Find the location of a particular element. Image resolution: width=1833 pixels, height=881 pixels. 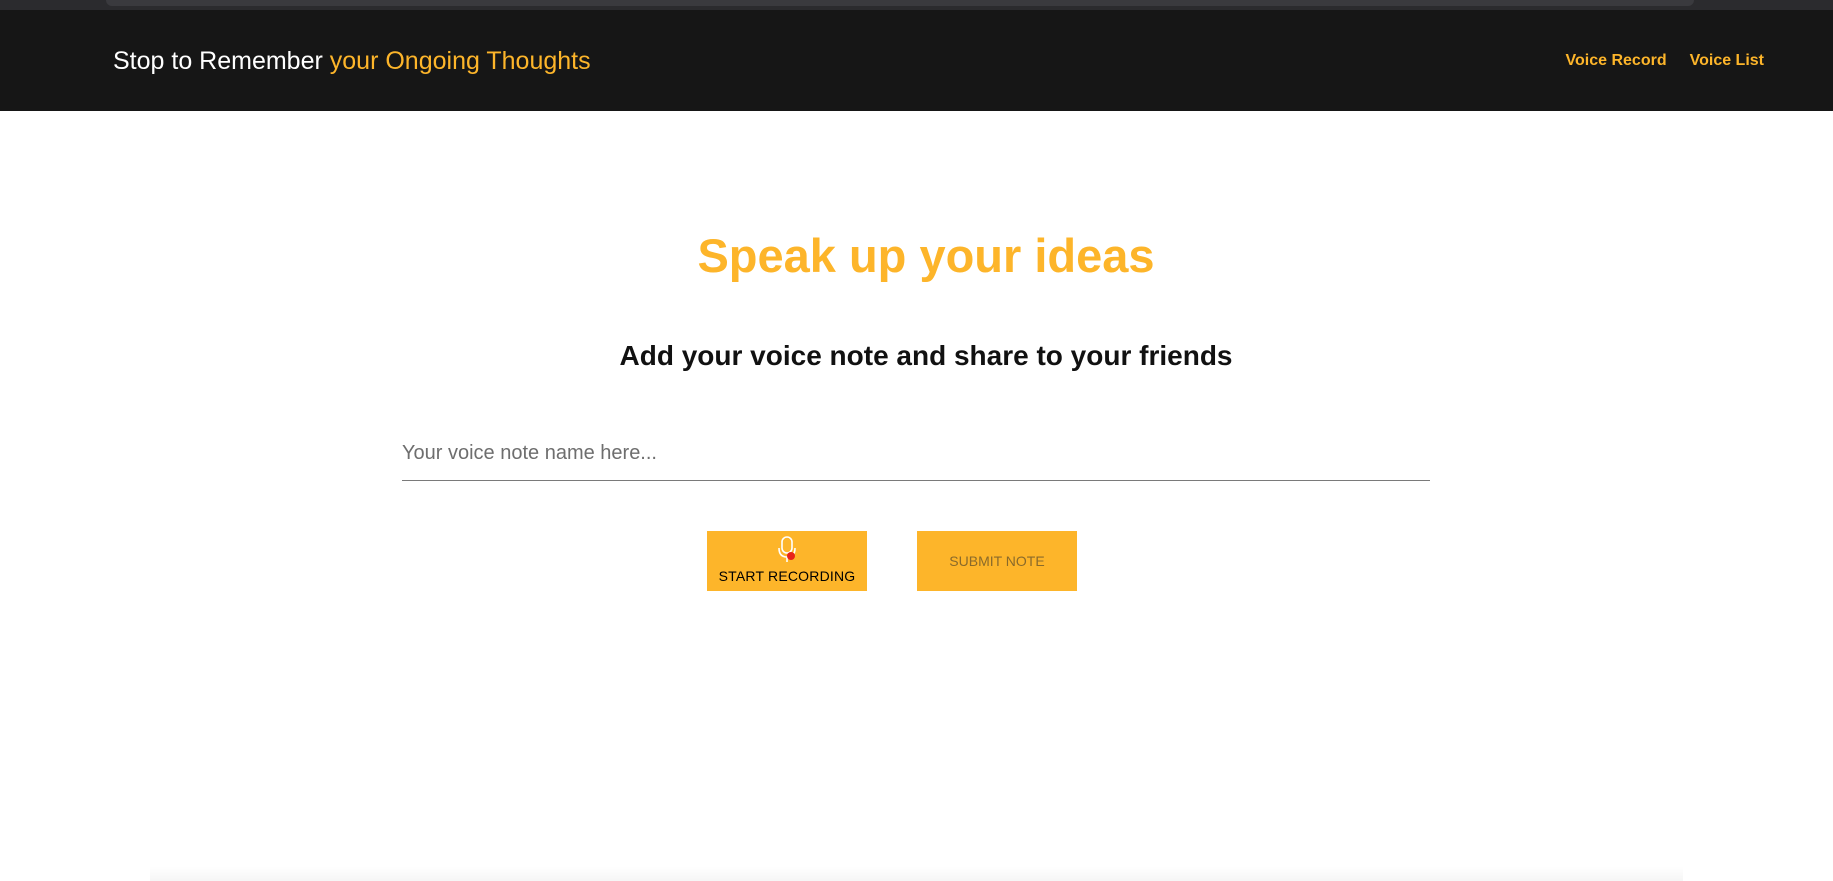

submit-note-label: SUBMIT NOTE is located at coordinates (997, 561).